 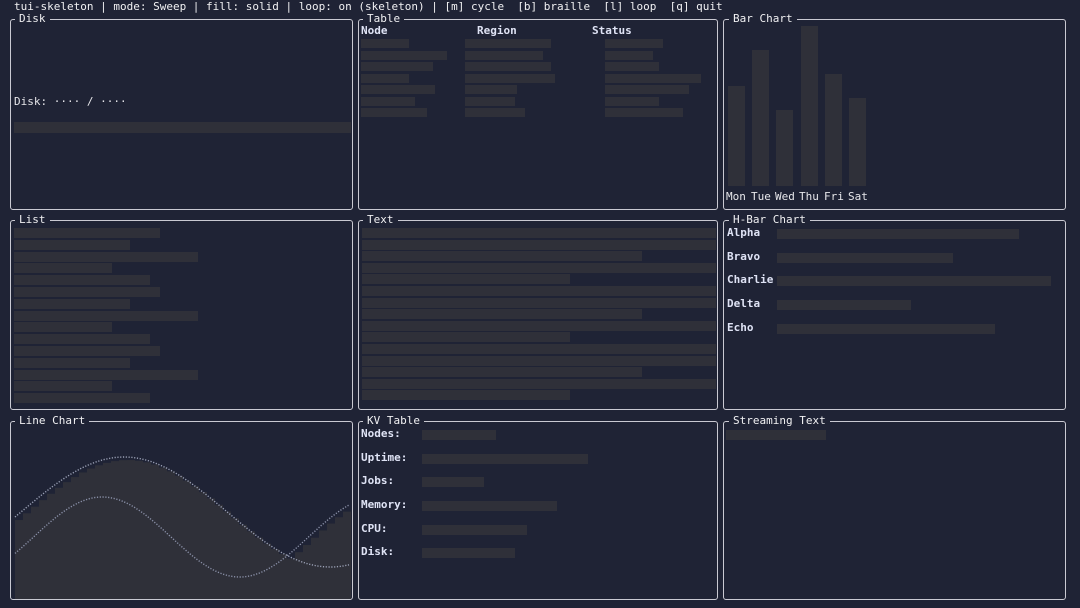 I want to click on bar-label-fri: Fri, so click(x=834, y=196).